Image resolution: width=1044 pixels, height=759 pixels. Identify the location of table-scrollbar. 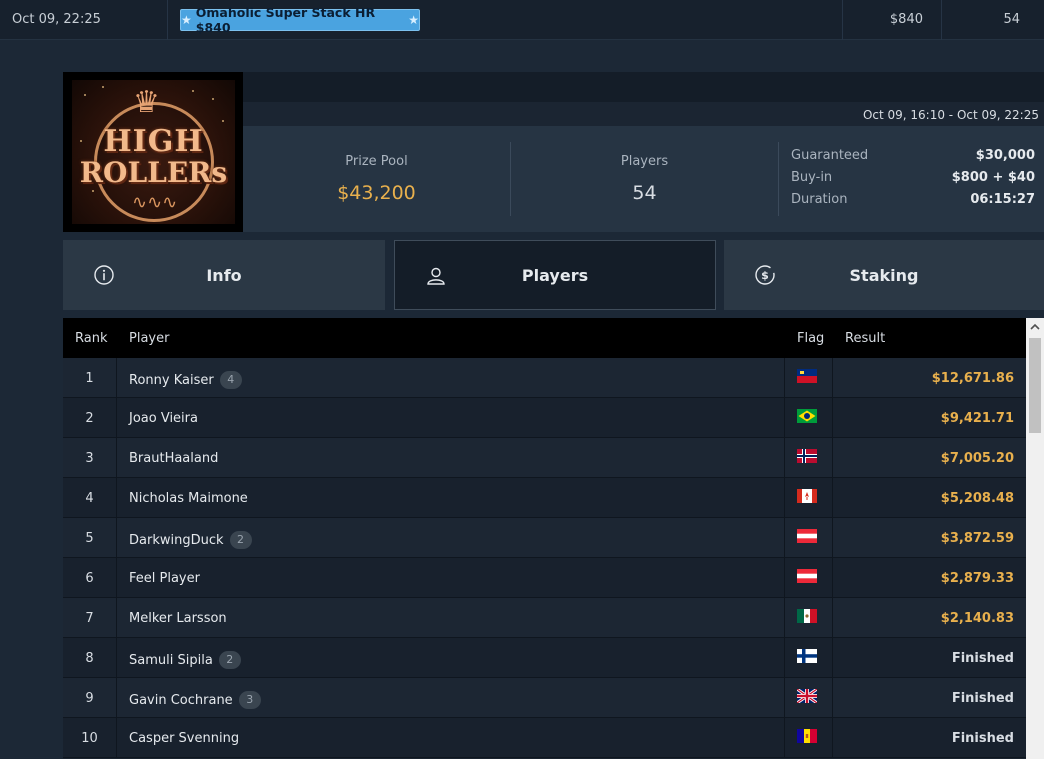
(1035, 538).